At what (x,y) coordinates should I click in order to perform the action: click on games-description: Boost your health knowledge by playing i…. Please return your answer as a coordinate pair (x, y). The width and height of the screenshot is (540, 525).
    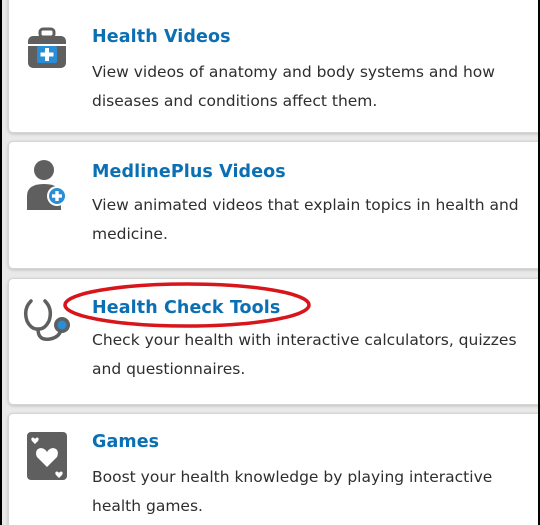
    Looking at the image, I should click on (292, 491).